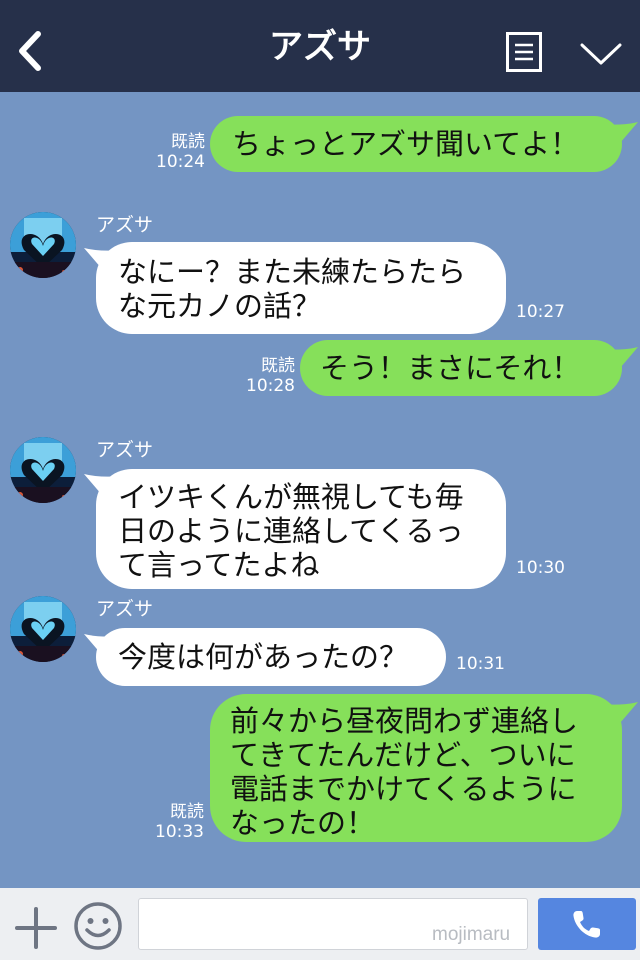 This screenshot has height=960, width=640. What do you see at coordinates (270, 386) in the screenshot?
I see `message-time: 10:28` at bounding box center [270, 386].